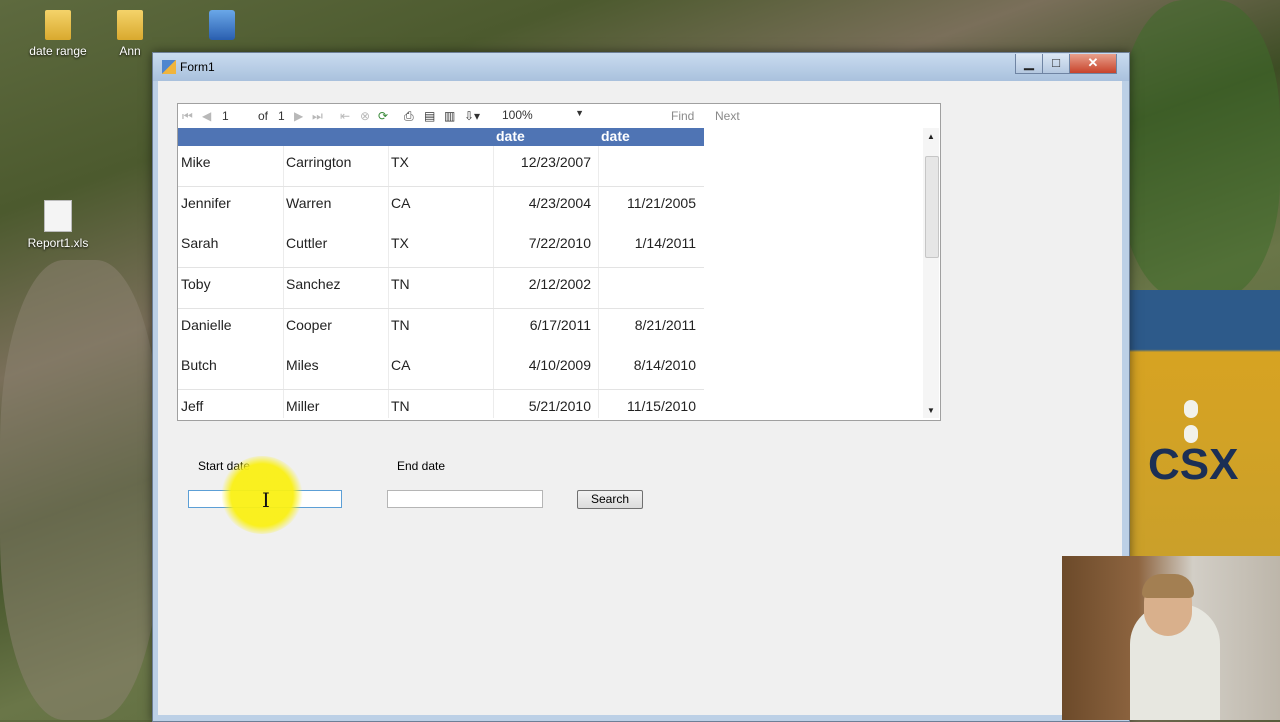  Describe the element at coordinates (192, 406) in the screenshot. I see `first-name-cell: Jeff` at that location.